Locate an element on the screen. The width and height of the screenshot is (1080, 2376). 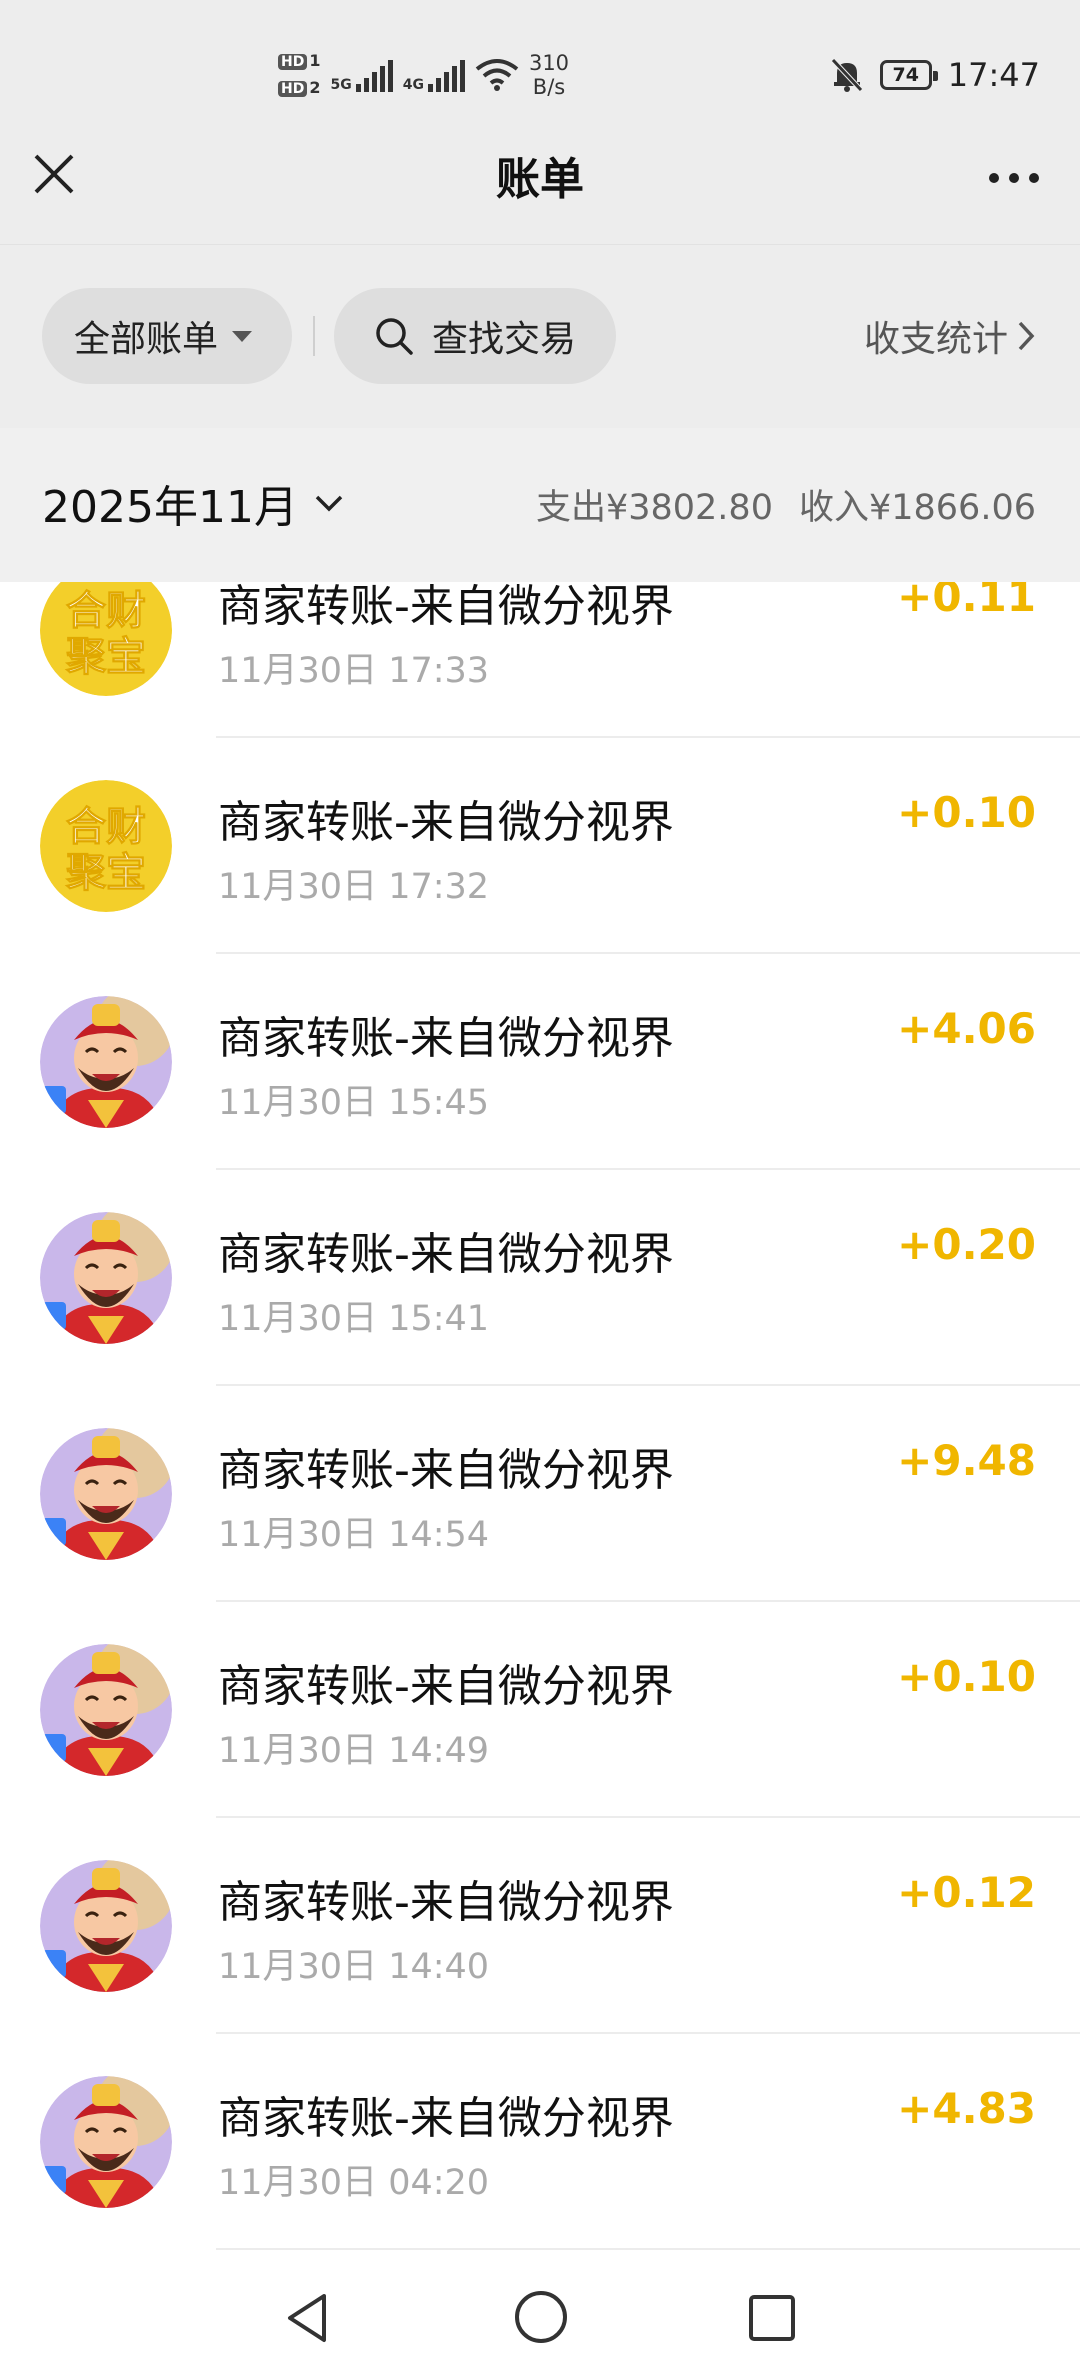
transaction-amount: +9.48 is located at coordinates (966, 1460).